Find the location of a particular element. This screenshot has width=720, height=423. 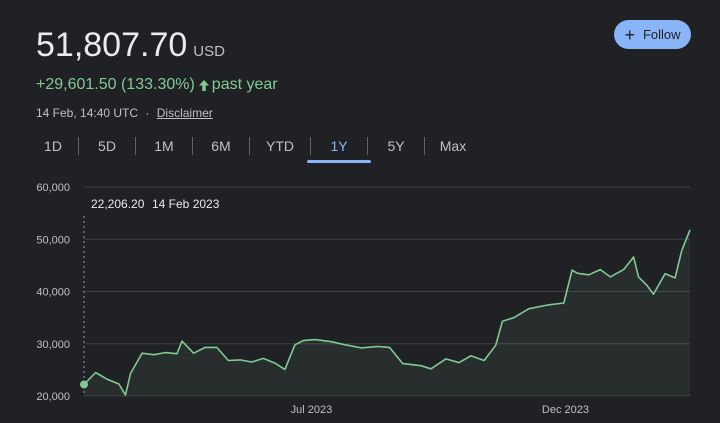

y-tick-label: 30,000 is located at coordinates (53, 345).